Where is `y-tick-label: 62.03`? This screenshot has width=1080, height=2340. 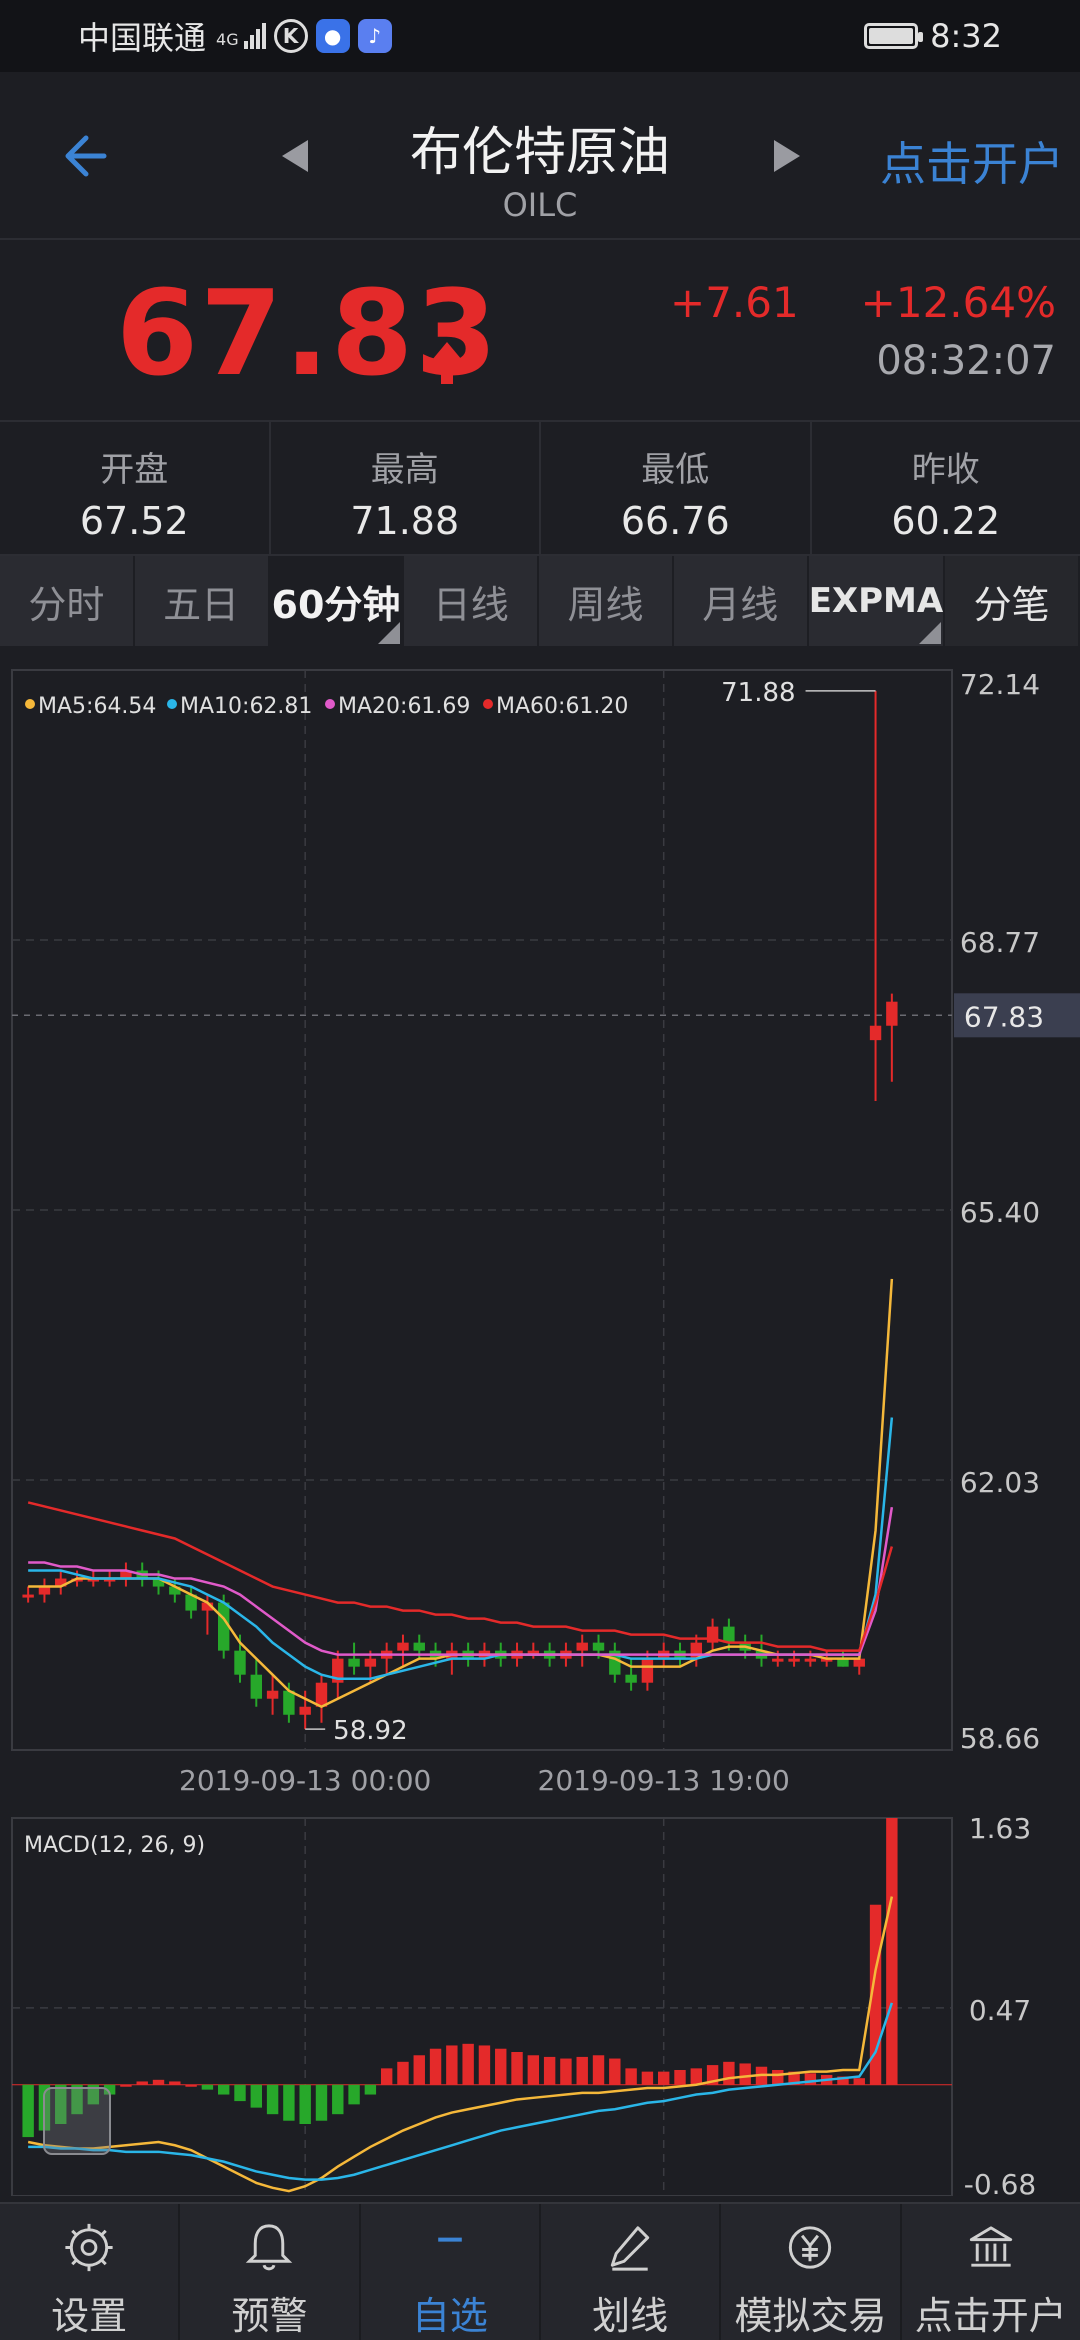 y-tick-label: 62.03 is located at coordinates (1000, 1482).